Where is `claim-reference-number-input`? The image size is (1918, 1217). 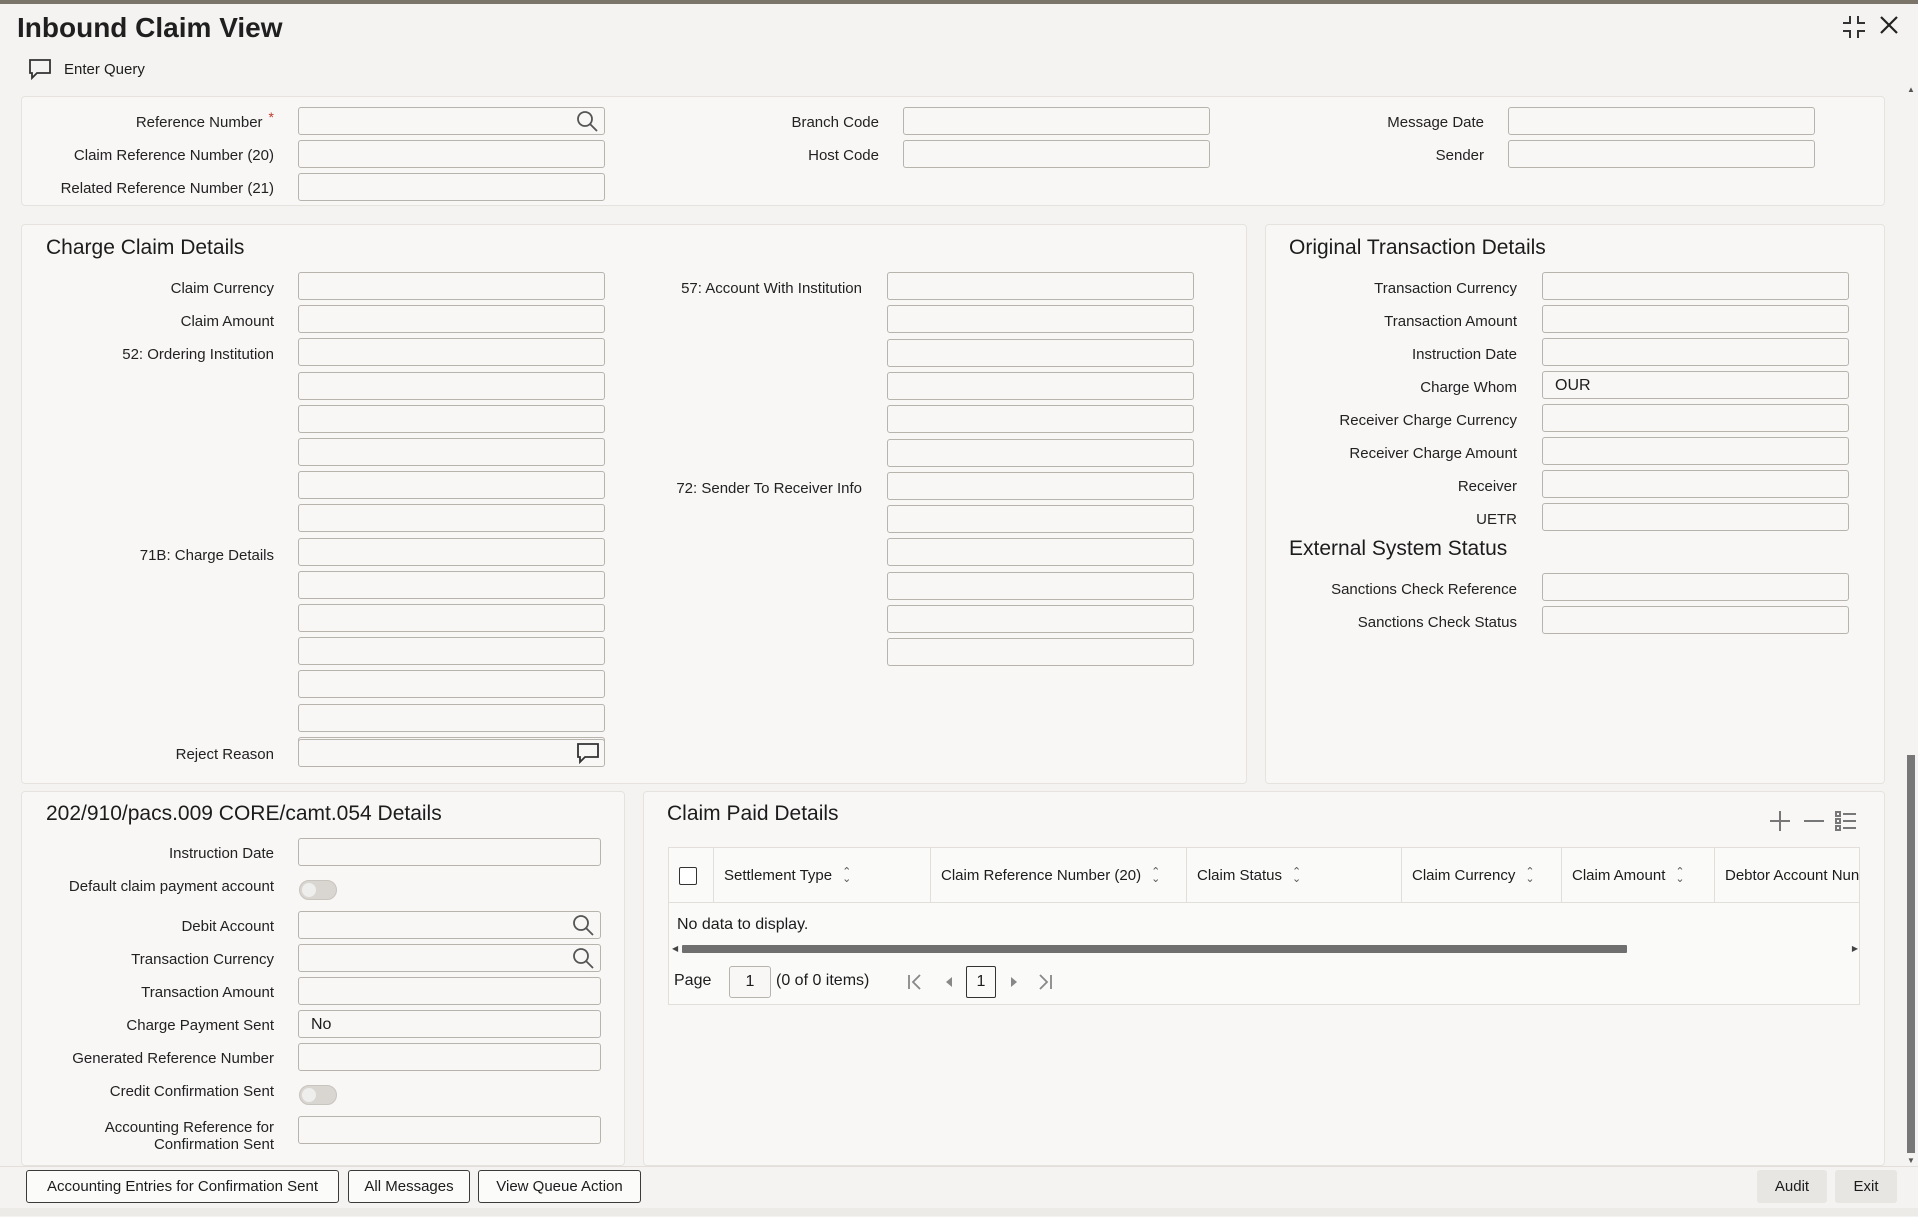
claim-reference-number-input is located at coordinates (451, 154).